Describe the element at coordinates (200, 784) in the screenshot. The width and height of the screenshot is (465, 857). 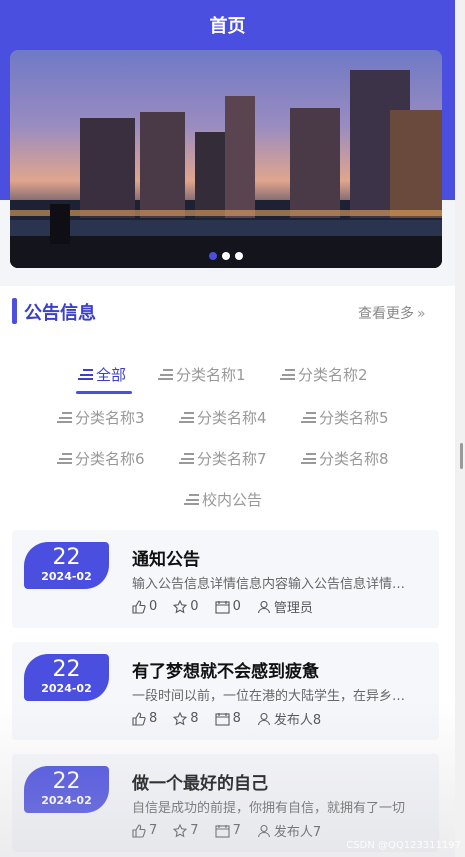
I see `notice-title: 做一个最好的自己` at that location.